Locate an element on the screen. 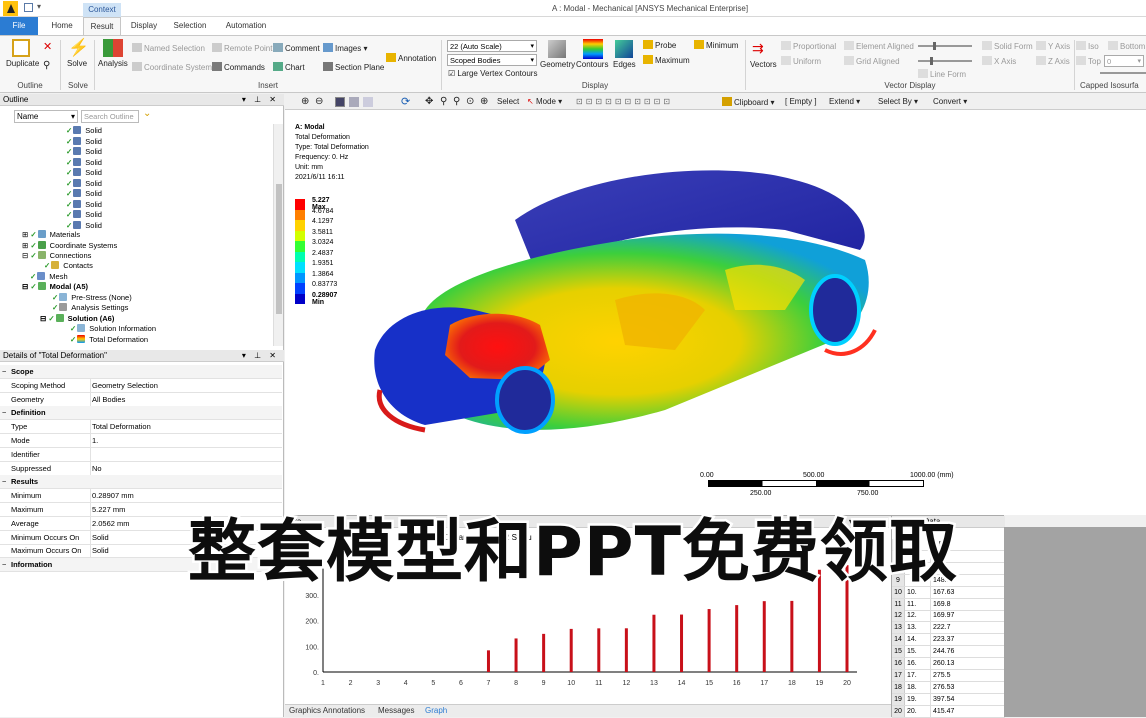 This screenshot has height=718, width=1146. details-section: Scope is located at coordinates (141, 372).